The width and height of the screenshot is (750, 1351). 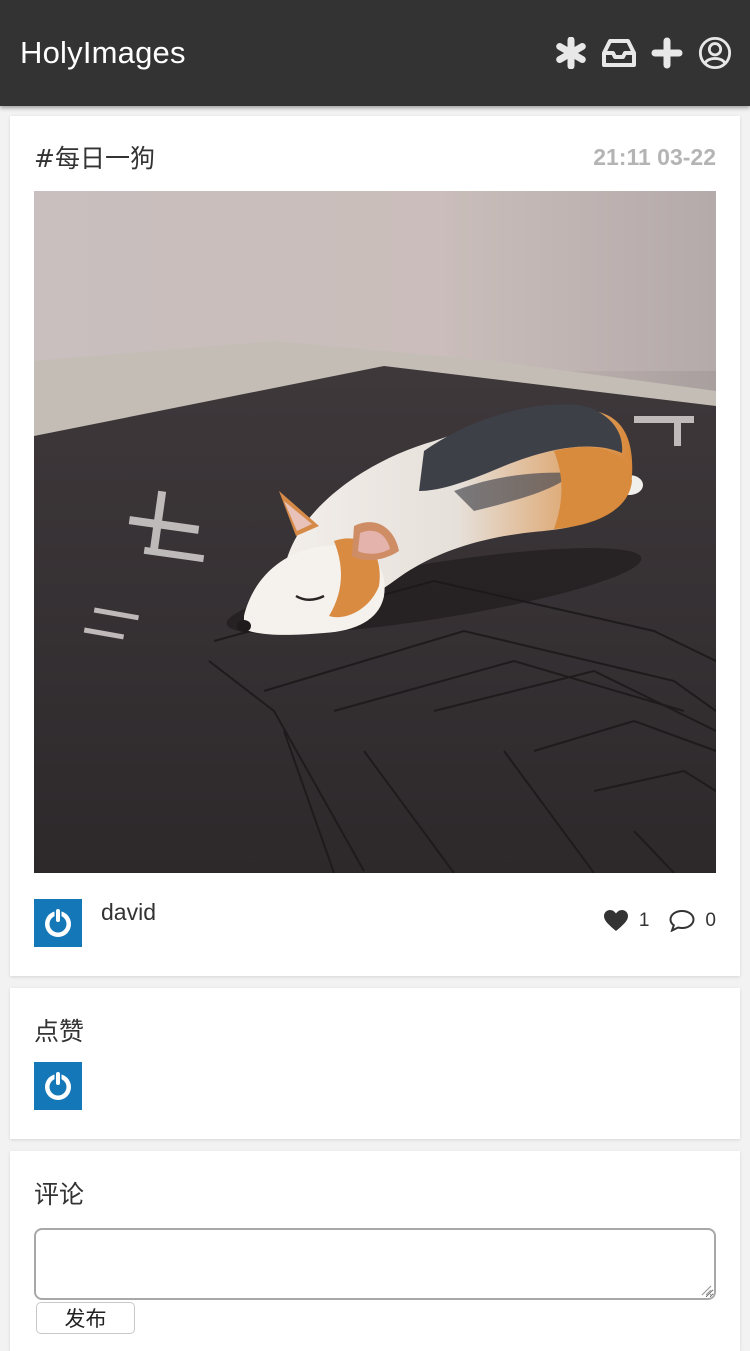 What do you see at coordinates (59, 1031) in the screenshot?
I see `likes-title: 点赞` at bounding box center [59, 1031].